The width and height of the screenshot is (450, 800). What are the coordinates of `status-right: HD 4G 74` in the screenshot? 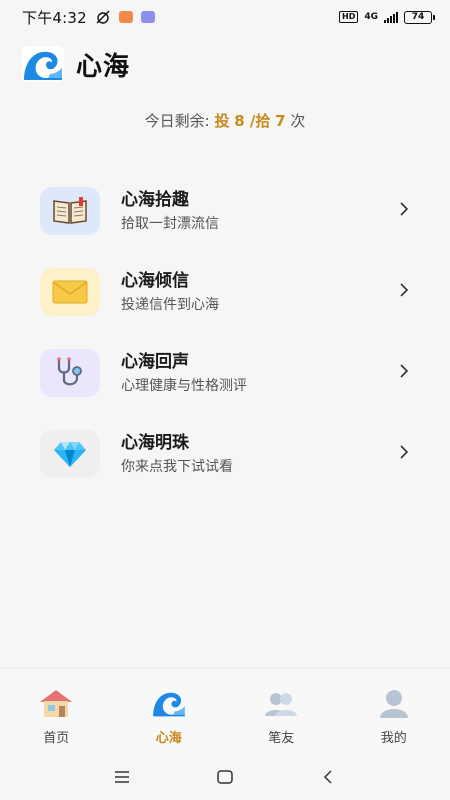 It's located at (387, 17).